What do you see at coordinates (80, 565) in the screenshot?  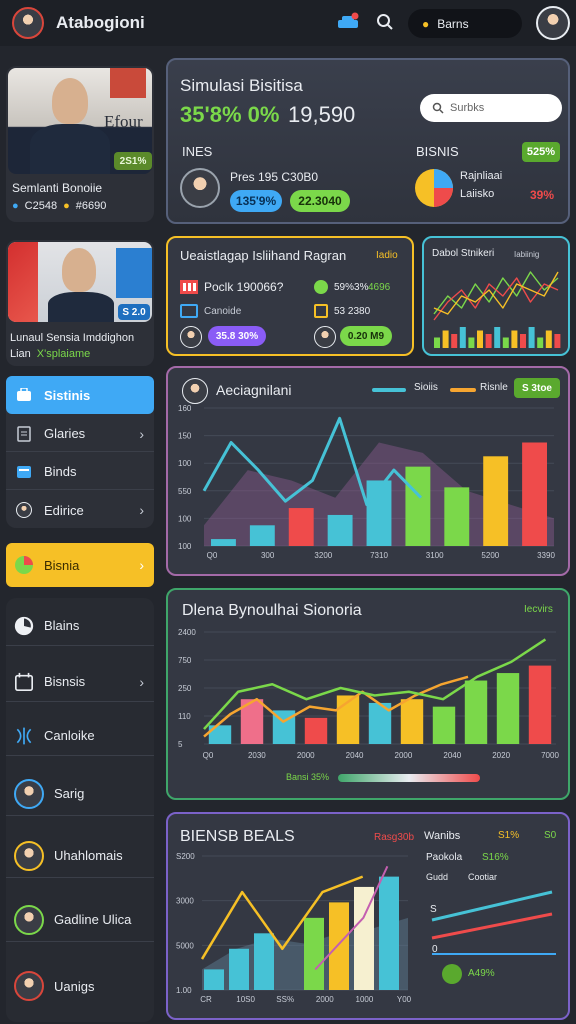 I see `sidebar-item-bisnia: Bisnia ›` at bounding box center [80, 565].